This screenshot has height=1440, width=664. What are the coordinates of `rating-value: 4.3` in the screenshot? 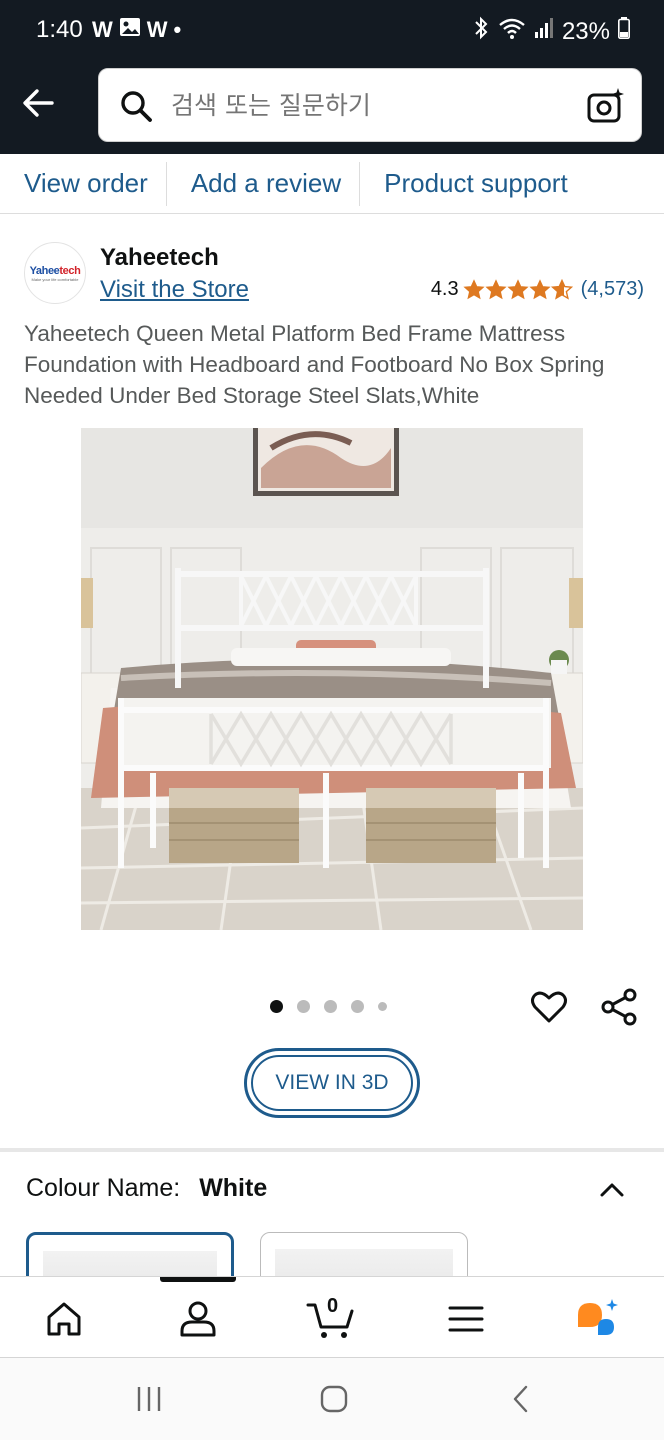 It's located at (444, 289).